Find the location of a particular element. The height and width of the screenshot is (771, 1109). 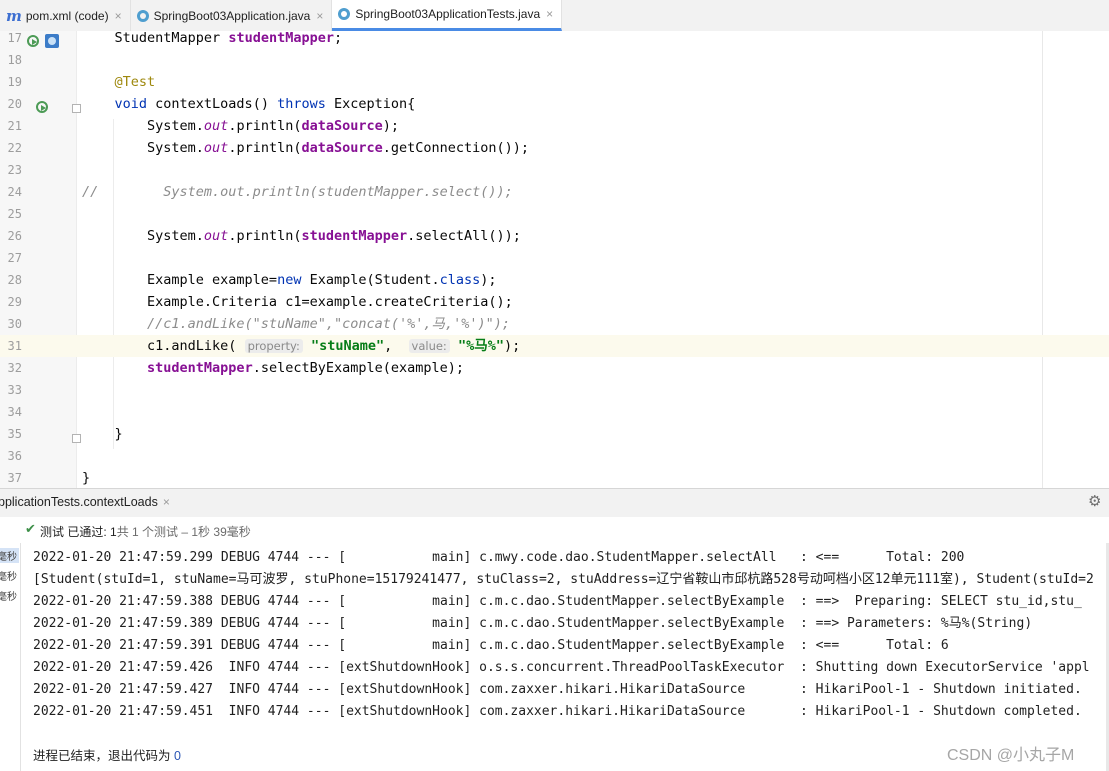

code-token: Exception{ is located at coordinates (374, 104).